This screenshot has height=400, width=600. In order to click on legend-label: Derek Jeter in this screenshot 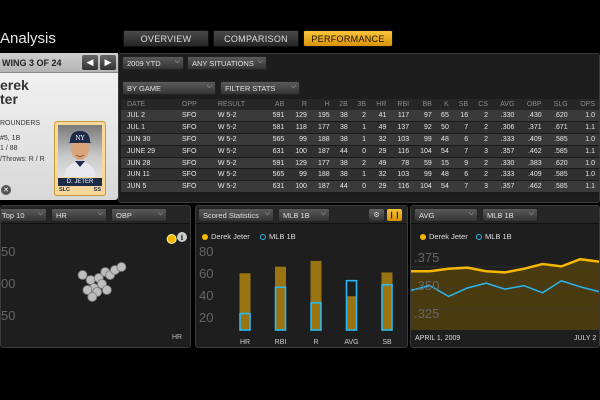, I will do `click(448, 236)`.